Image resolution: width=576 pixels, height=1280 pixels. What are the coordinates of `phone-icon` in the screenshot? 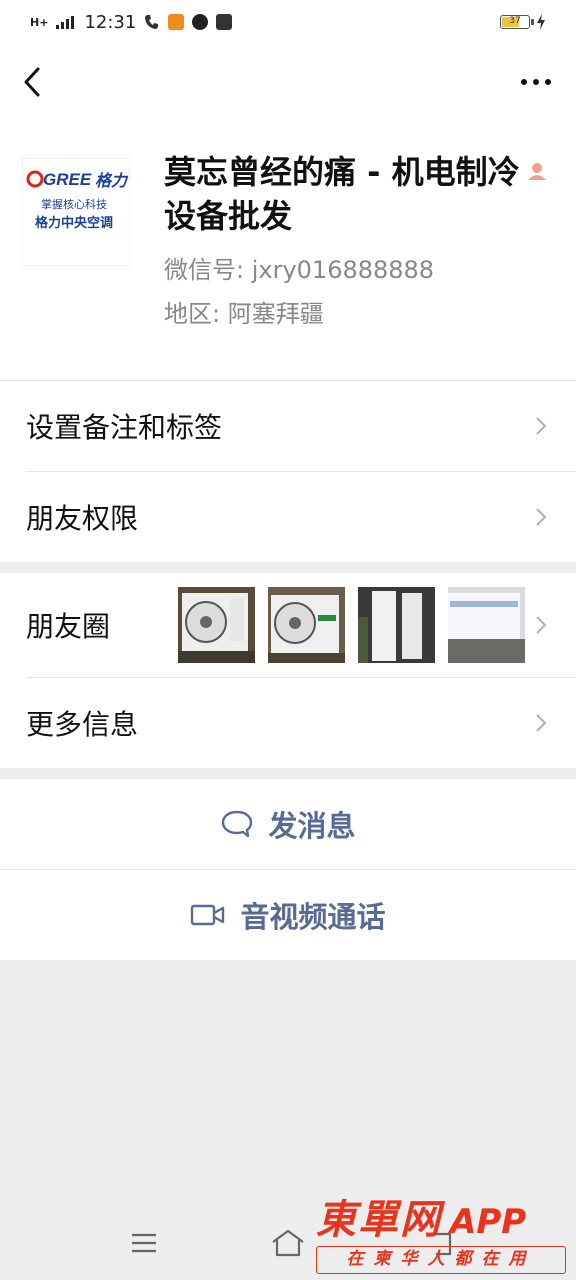 It's located at (152, 22).